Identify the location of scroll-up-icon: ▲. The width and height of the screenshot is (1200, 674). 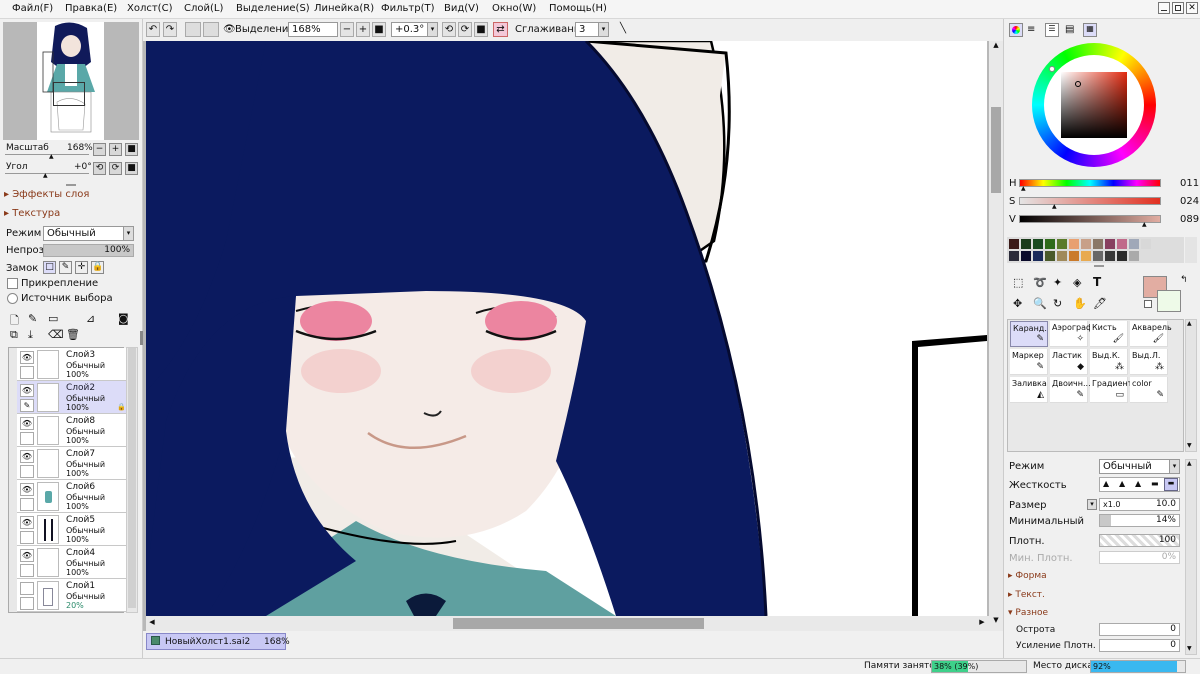
(996, 47).